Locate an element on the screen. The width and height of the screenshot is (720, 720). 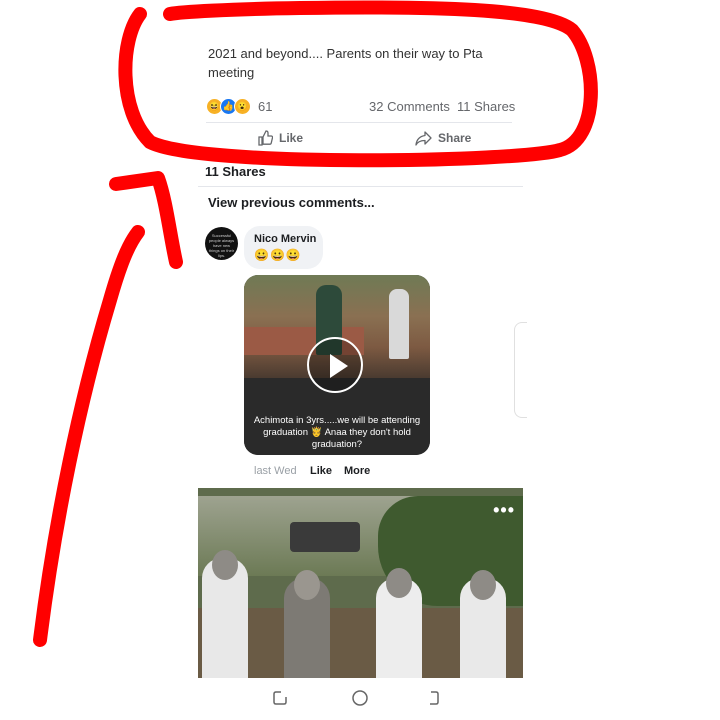
comment-time: last Wed is located at coordinates (275, 471).